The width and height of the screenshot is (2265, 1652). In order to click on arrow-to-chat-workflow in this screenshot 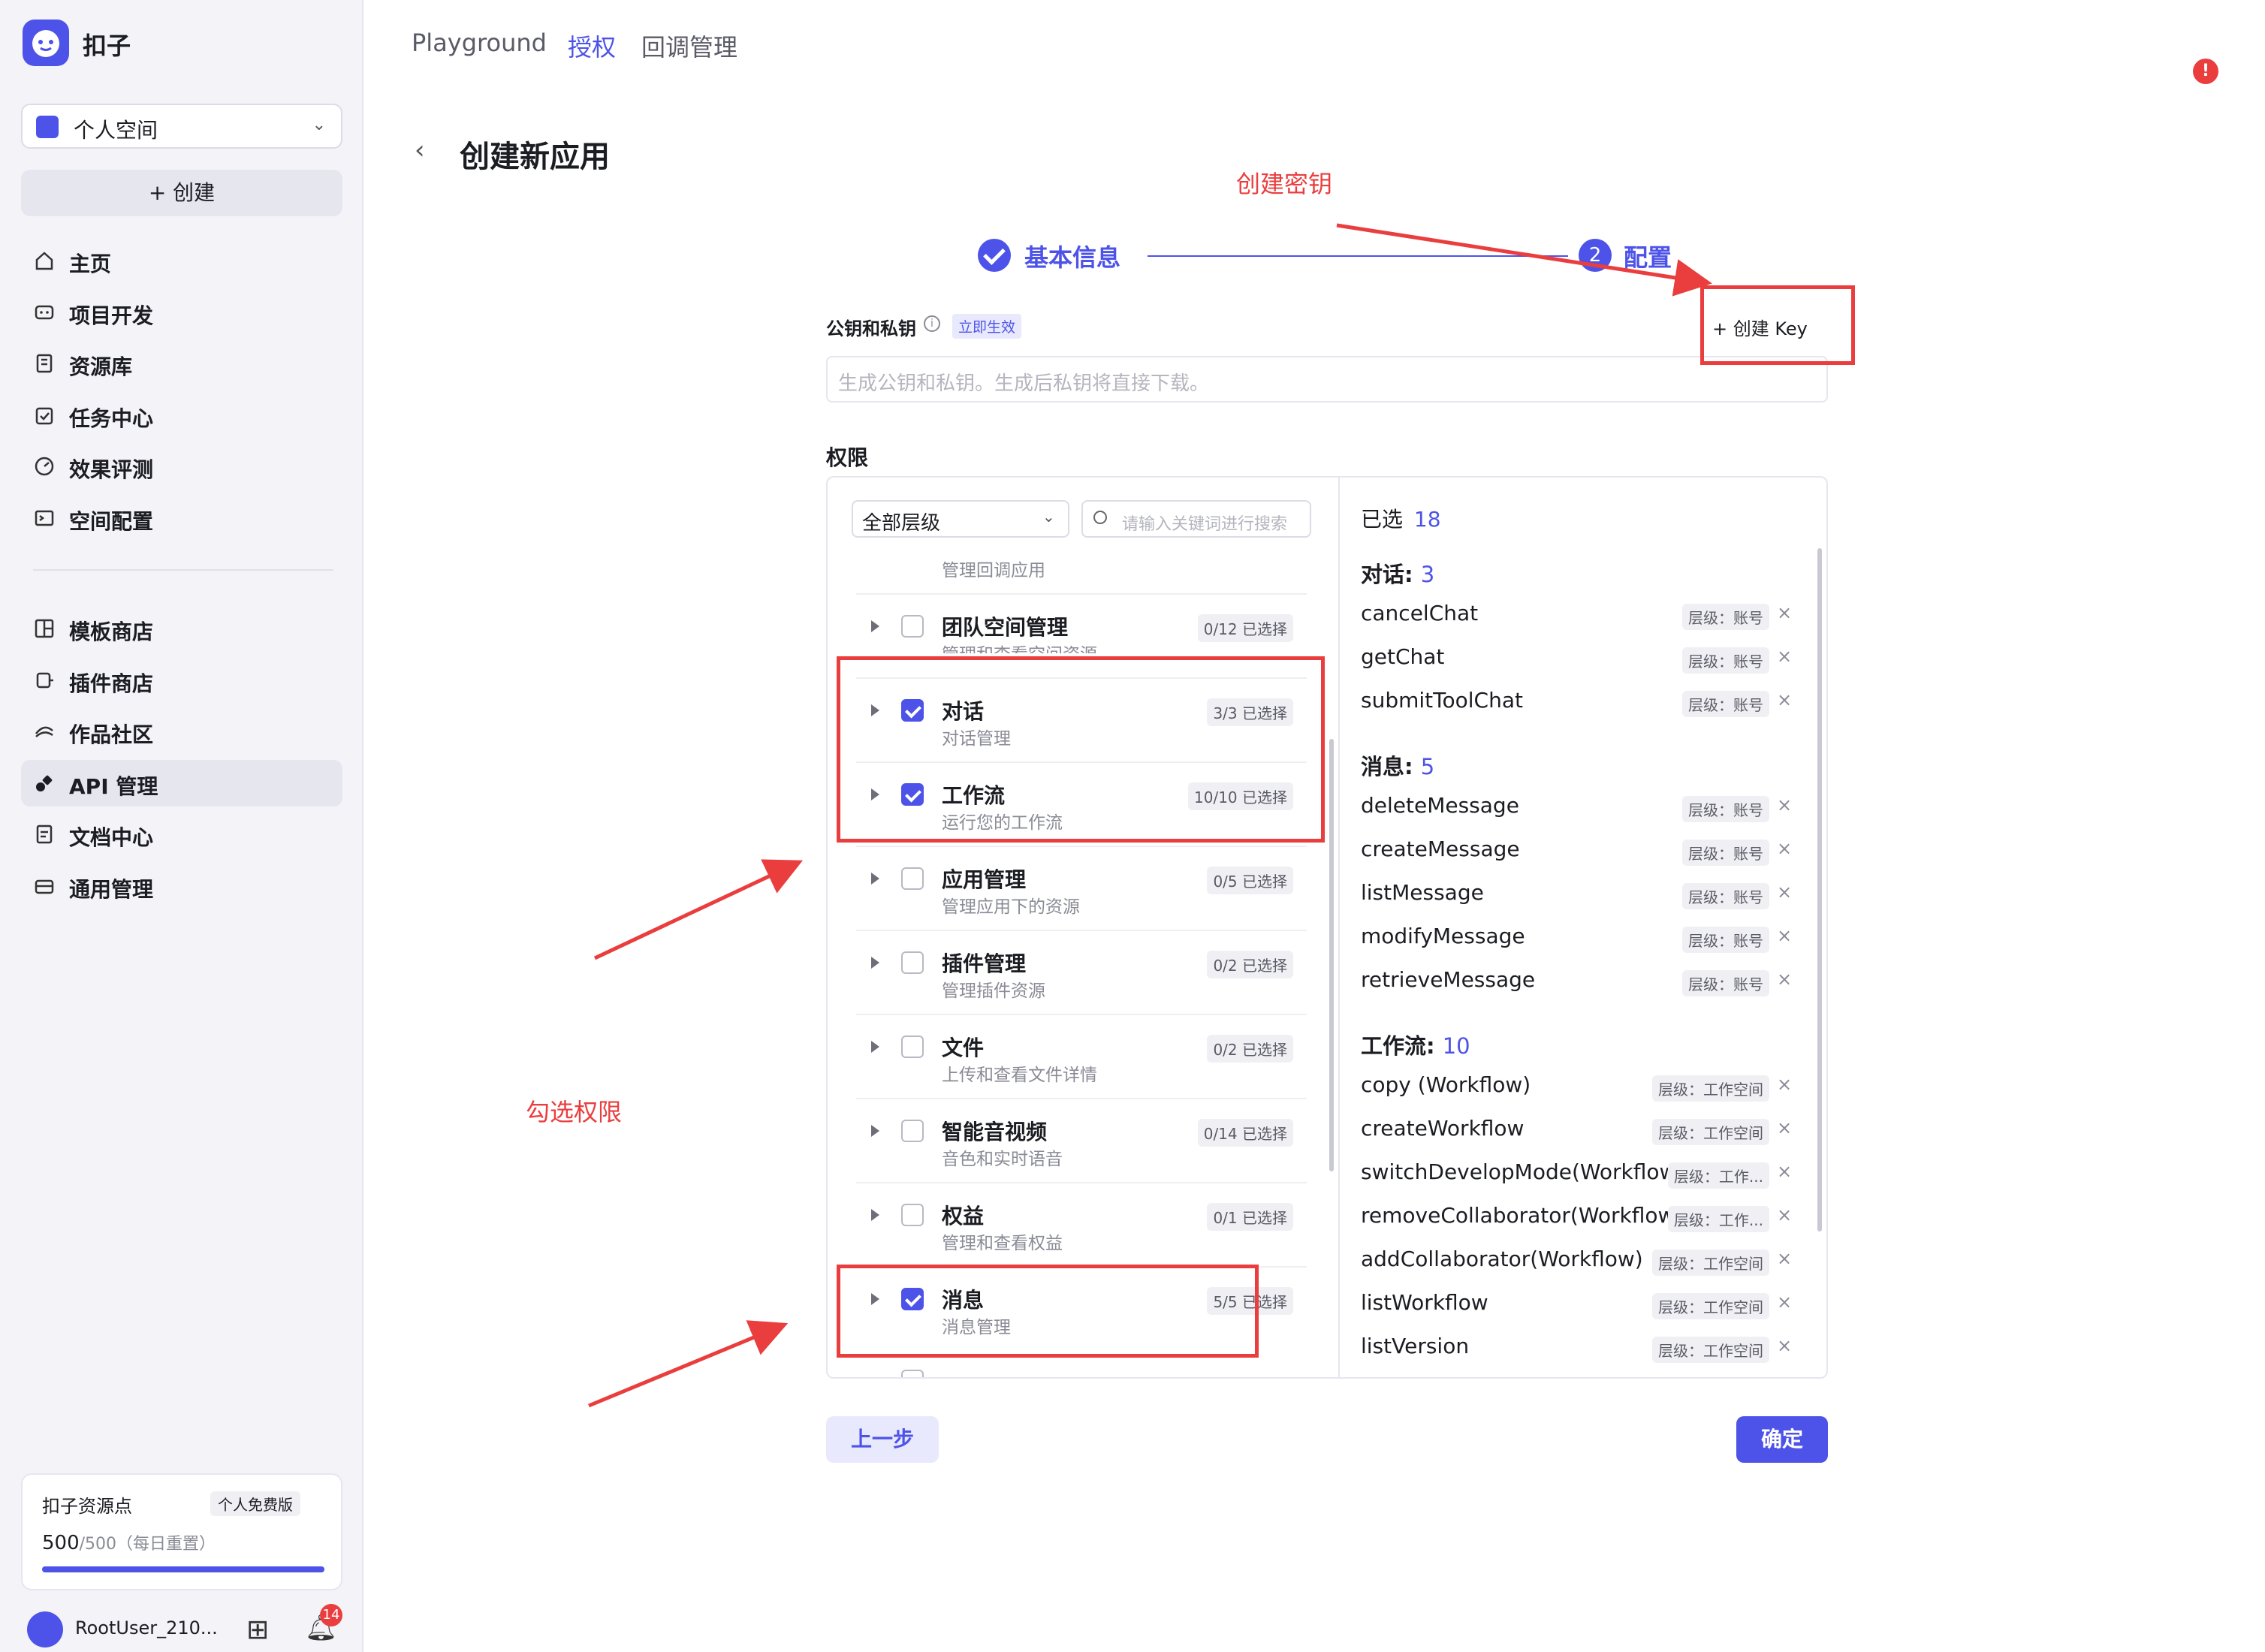, I will do `click(698, 909)`.